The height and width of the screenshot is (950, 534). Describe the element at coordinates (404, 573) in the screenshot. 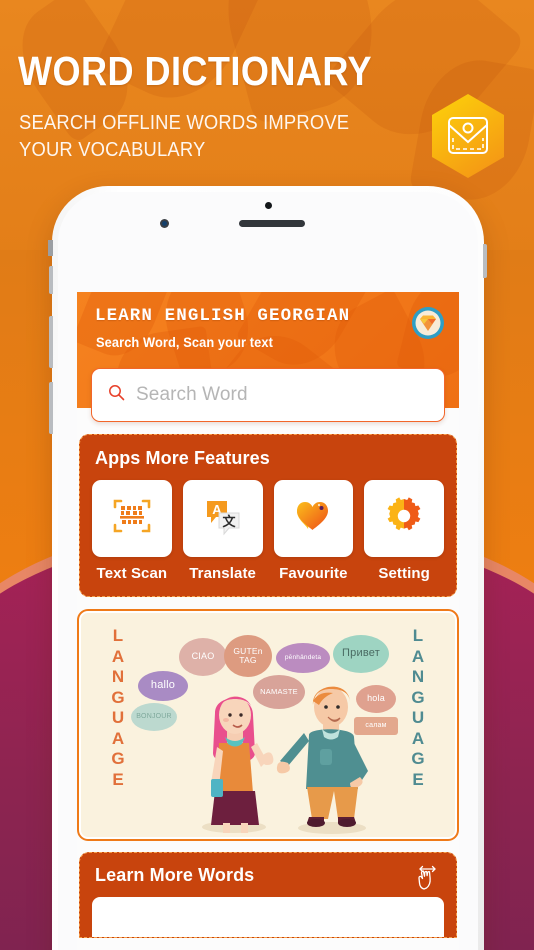

I see `feature-label: Setting` at that location.